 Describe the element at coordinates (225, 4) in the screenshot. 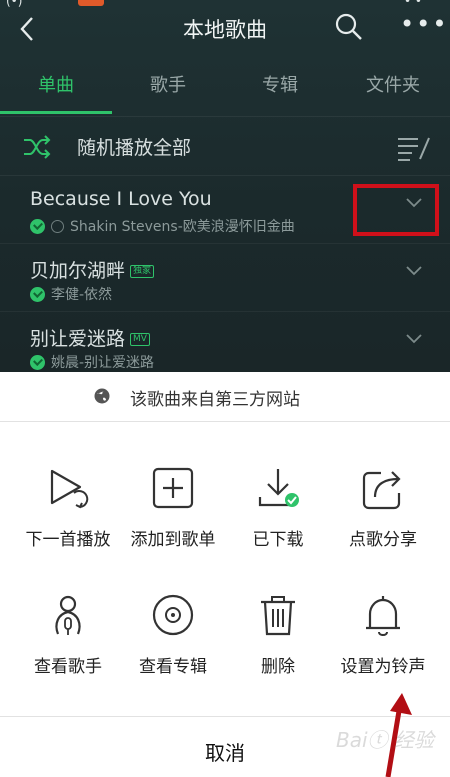

I see `status-bar: (•) • •` at that location.